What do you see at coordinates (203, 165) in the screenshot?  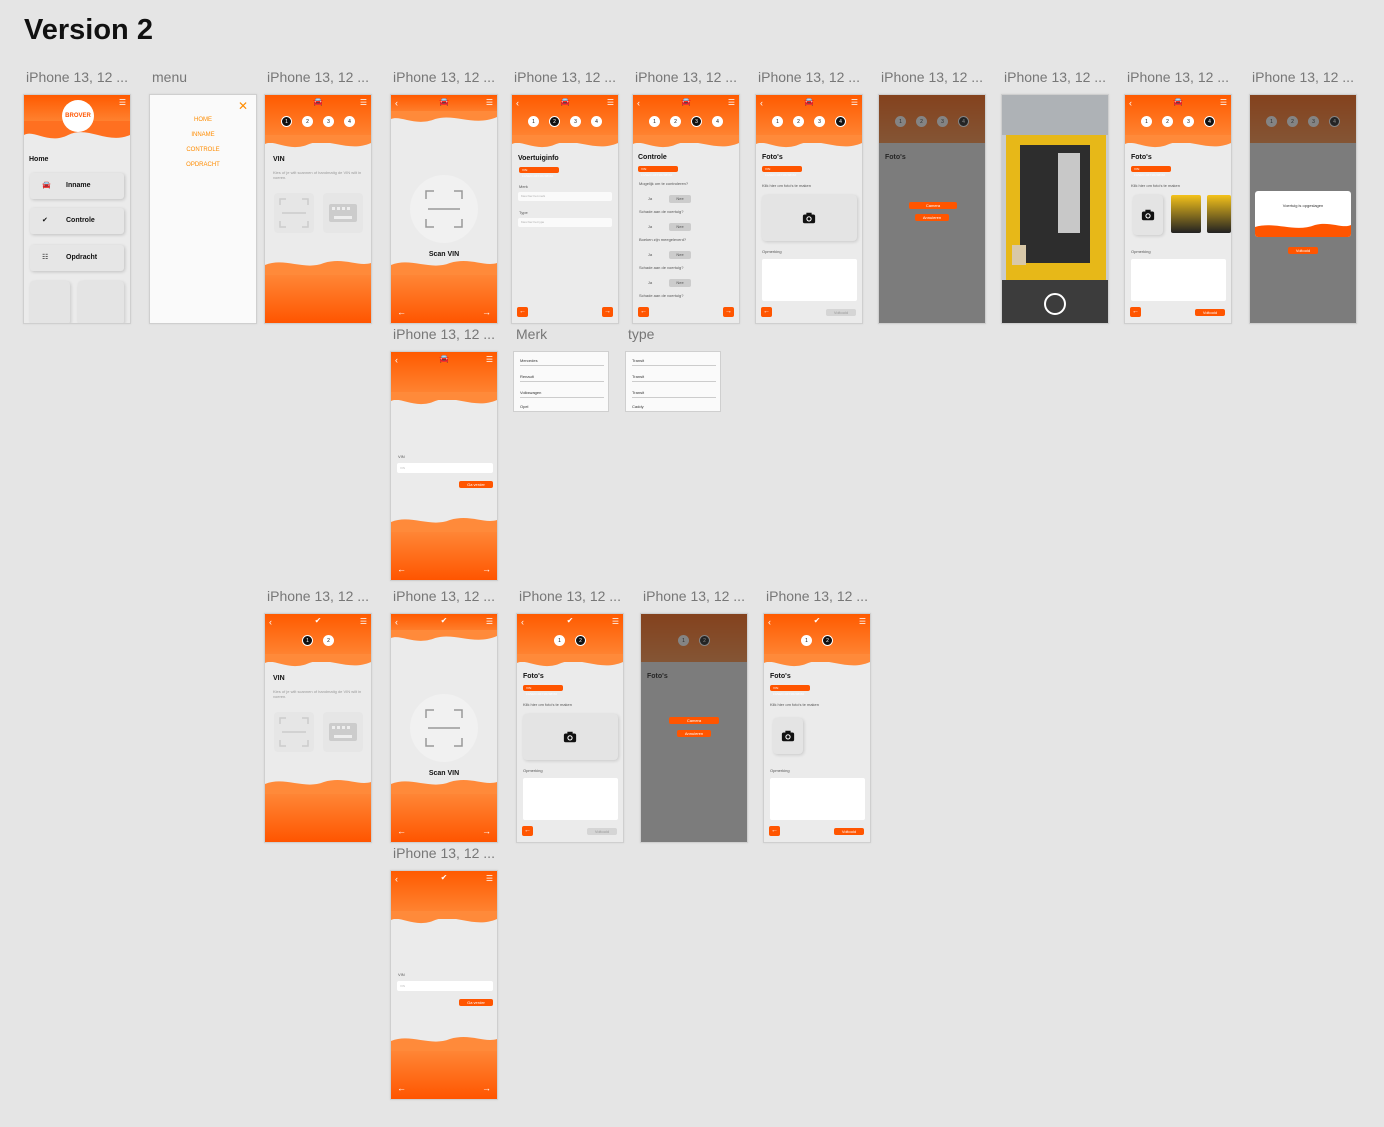 I see `menu-item-opdracht: OPDRACHT` at bounding box center [203, 165].